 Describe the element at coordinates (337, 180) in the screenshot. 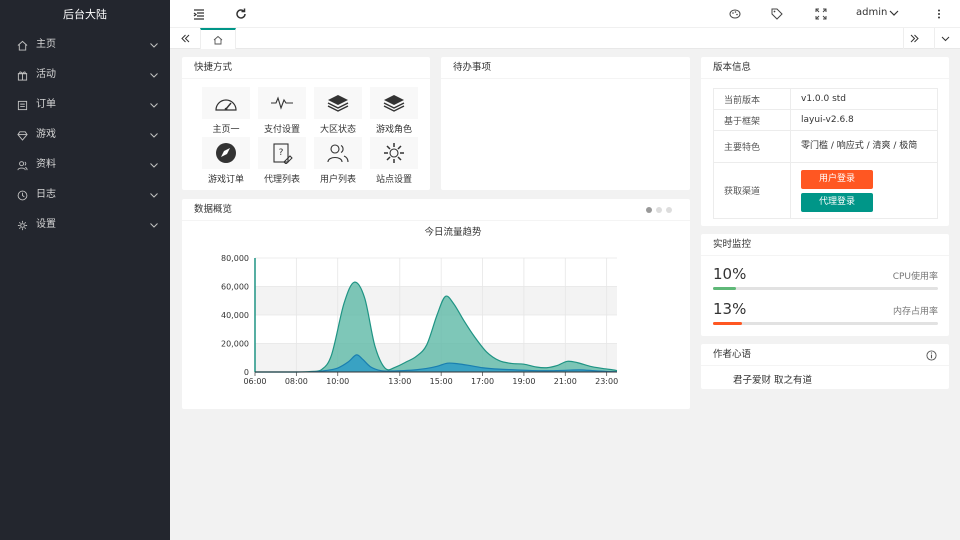

I see `shortcut-label: 用户列表` at that location.